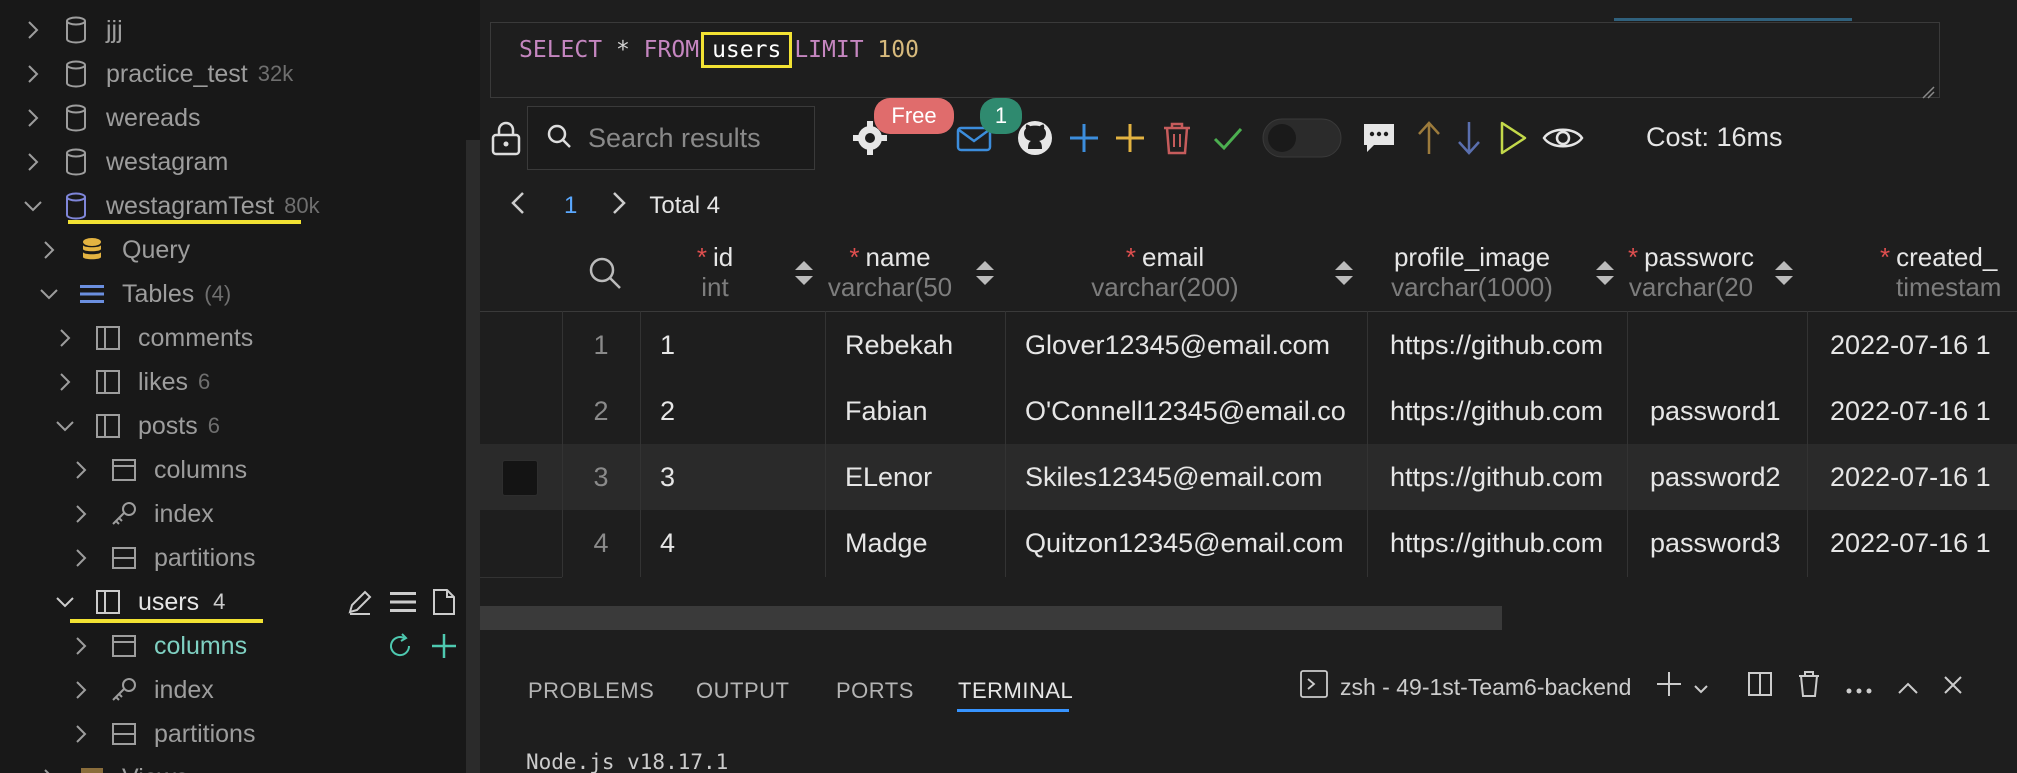  What do you see at coordinates (605, 275) in the screenshot?
I see `search-icon` at bounding box center [605, 275].